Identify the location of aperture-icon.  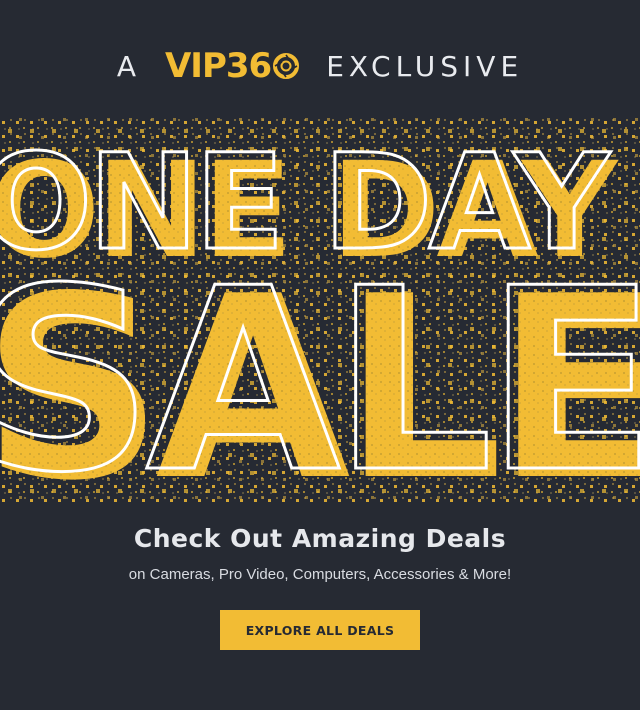
(286, 66).